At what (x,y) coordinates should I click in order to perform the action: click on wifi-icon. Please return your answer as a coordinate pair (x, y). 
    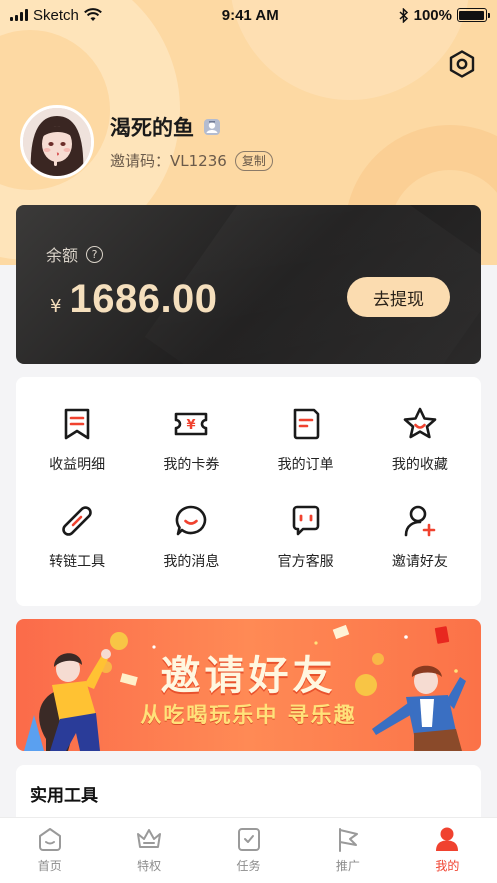
    Looking at the image, I should click on (92, 14).